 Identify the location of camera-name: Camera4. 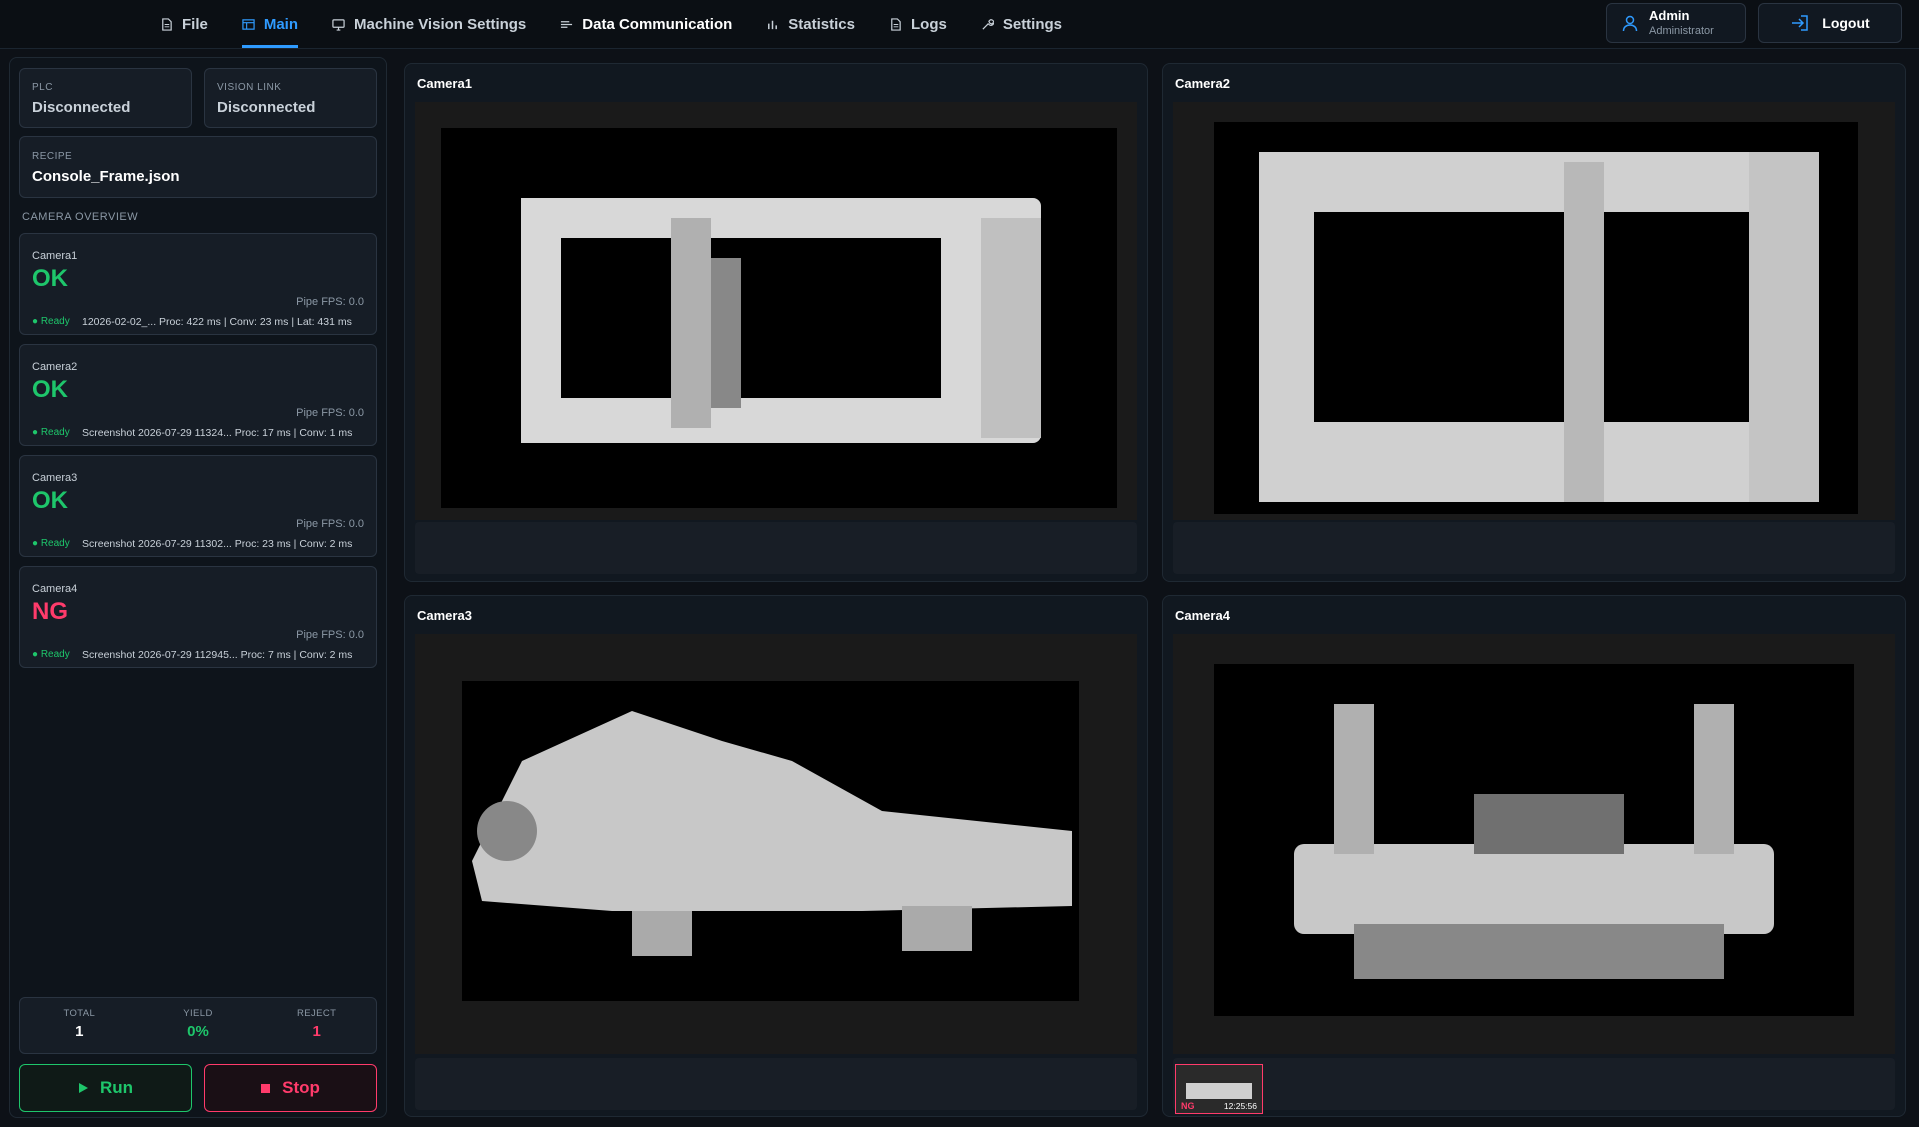
(55, 589).